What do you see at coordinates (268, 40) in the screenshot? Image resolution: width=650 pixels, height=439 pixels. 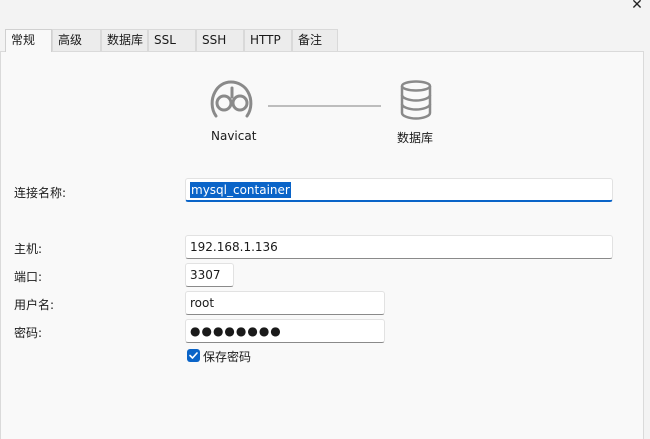 I see `tab-http: HTTP` at bounding box center [268, 40].